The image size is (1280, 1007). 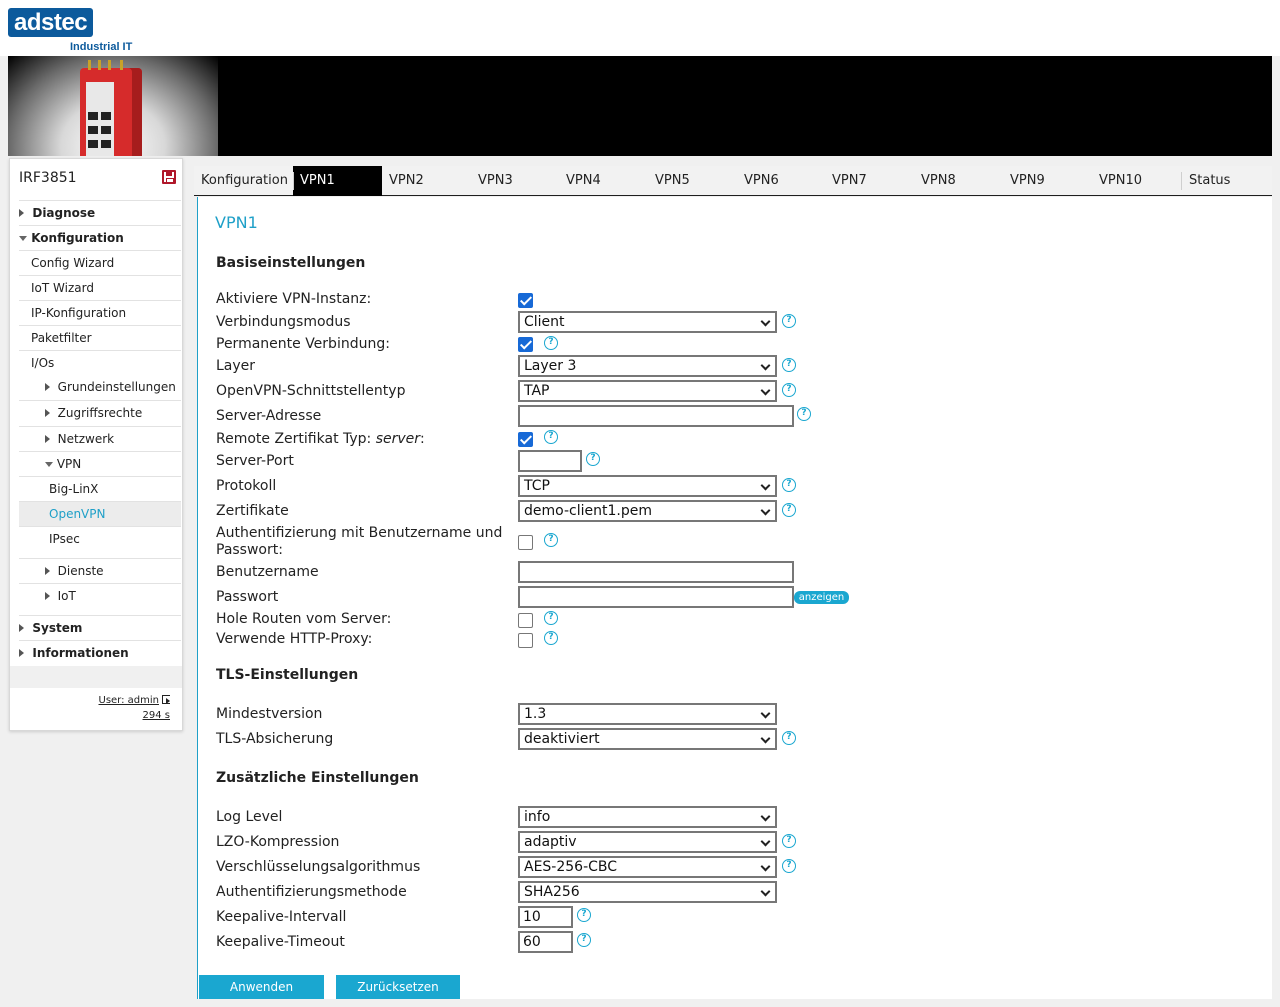 I want to click on sidebar-item-label: Big-LinX, so click(x=74, y=489).